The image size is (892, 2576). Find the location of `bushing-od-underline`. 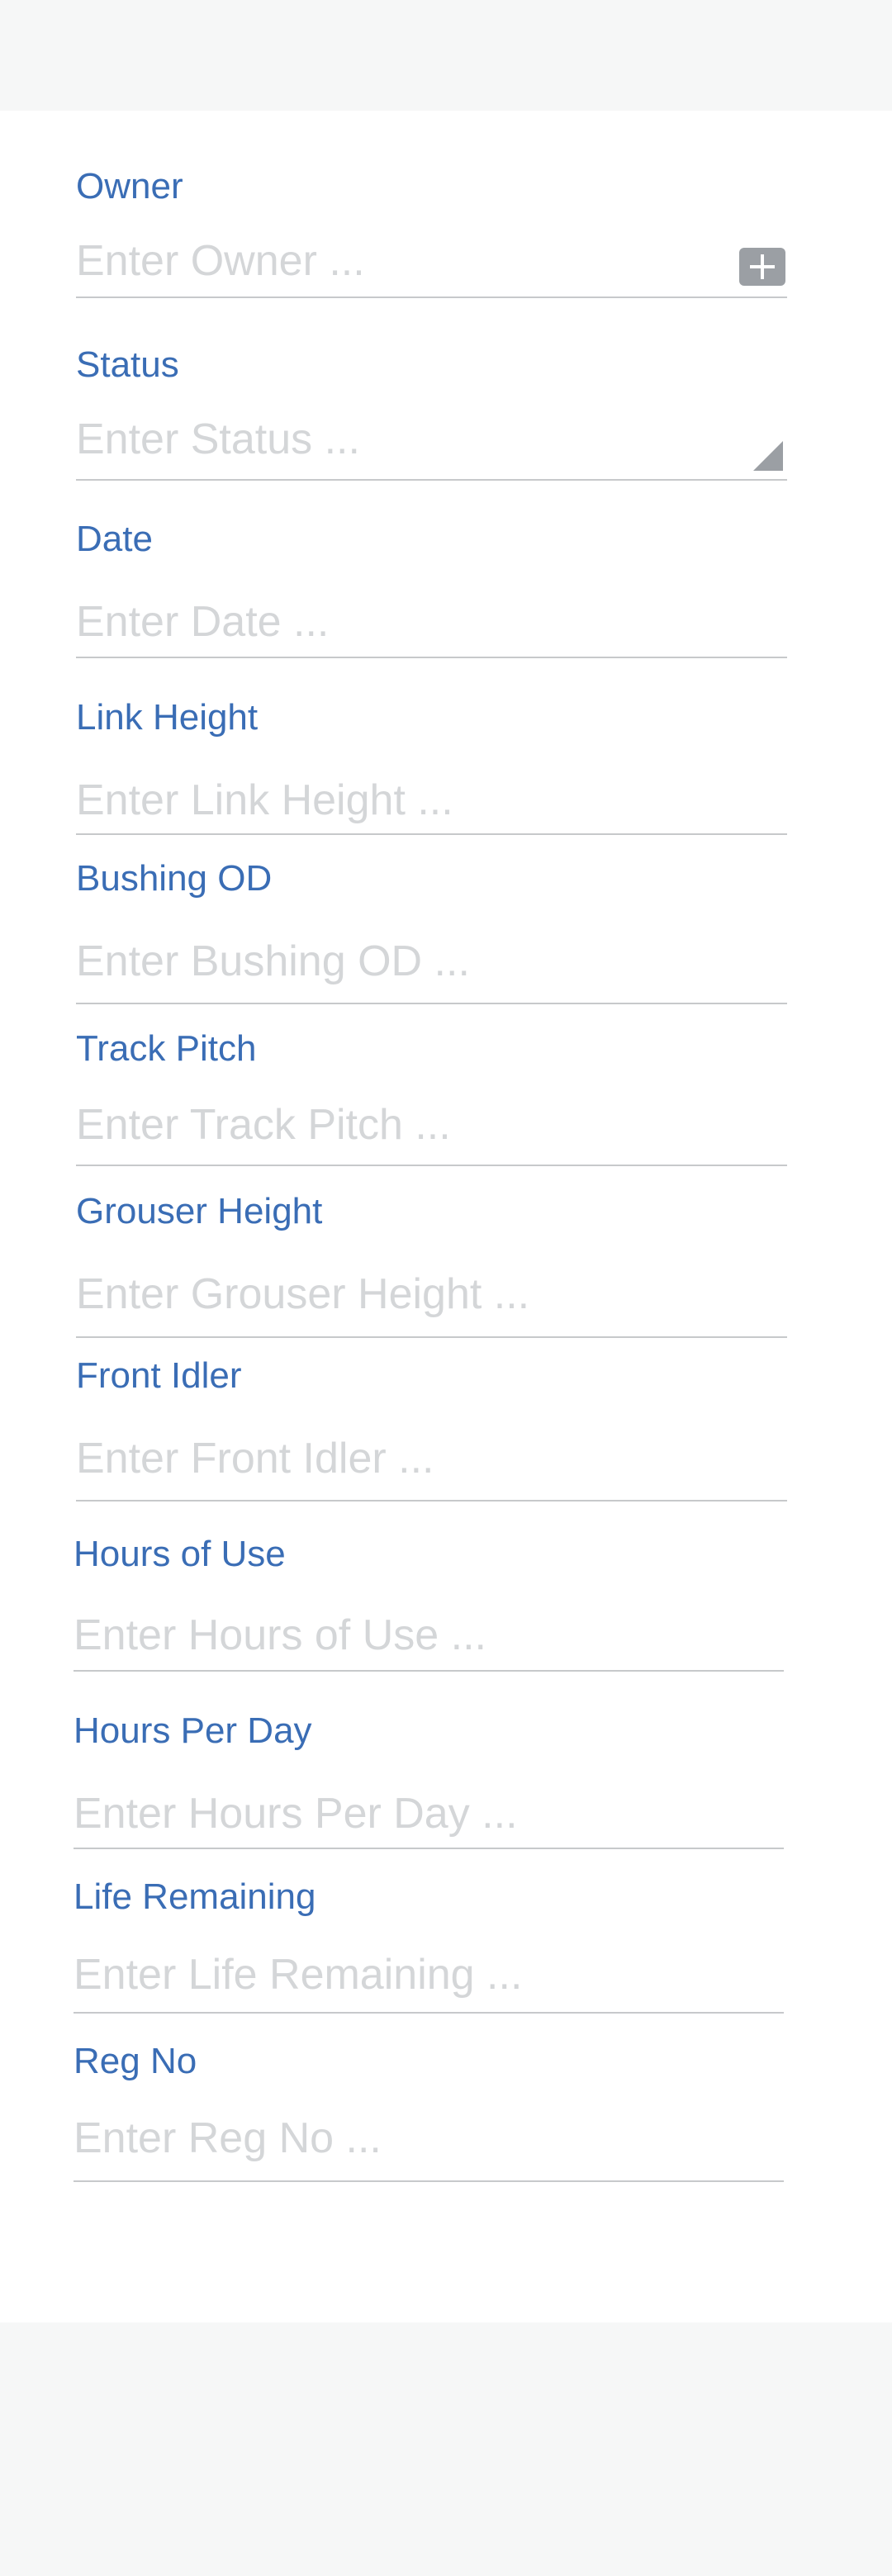

bushing-od-underline is located at coordinates (431, 1004).